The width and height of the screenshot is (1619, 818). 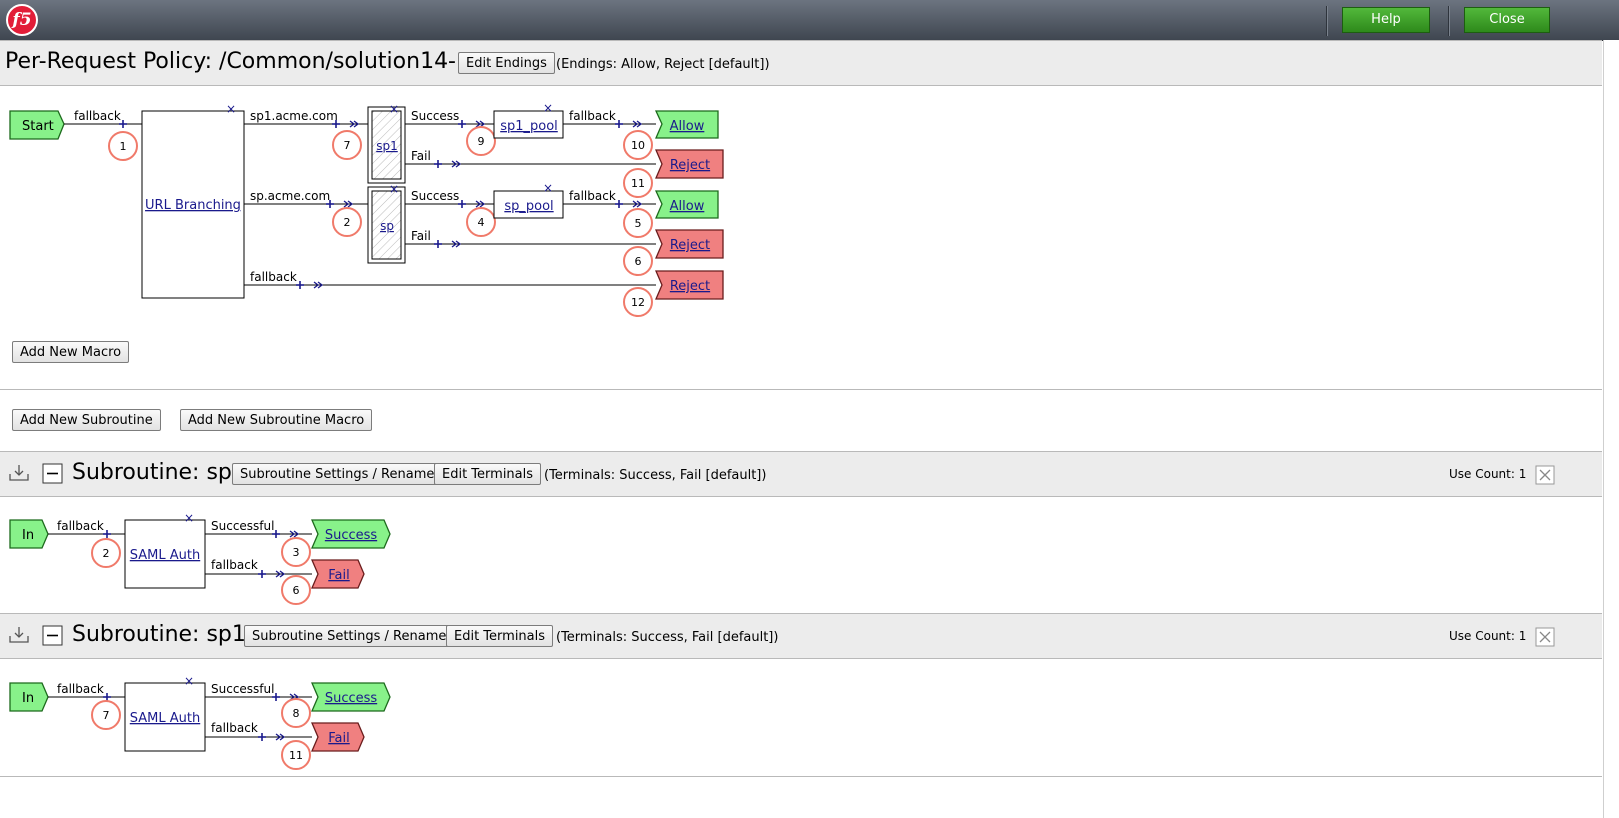 I want to click on step-number-badge: 9, so click(x=481, y=141).